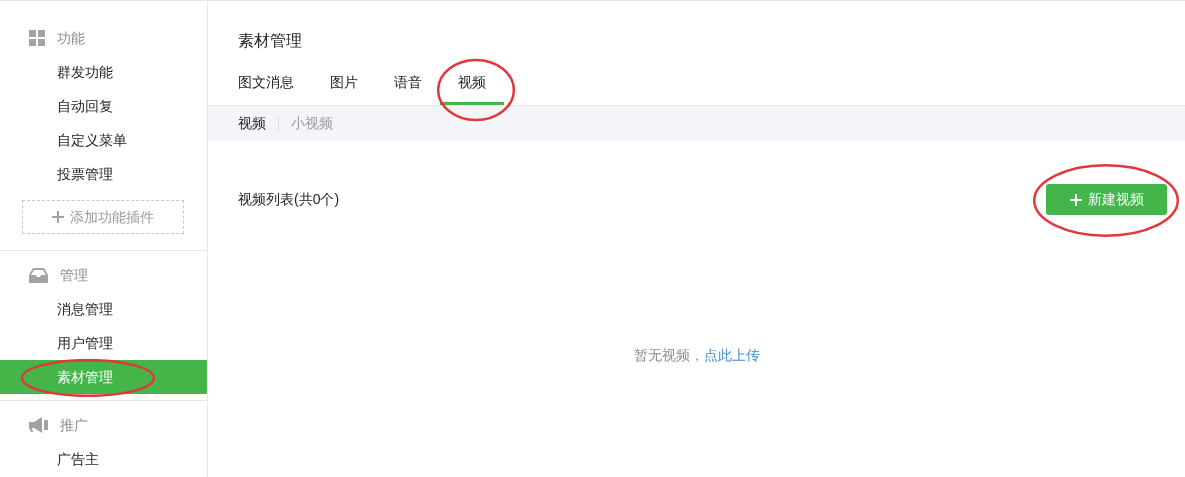  Describe the element at coordinates (103, 72) in the screenshot. I see `nav-item: 群发功能` at that location.